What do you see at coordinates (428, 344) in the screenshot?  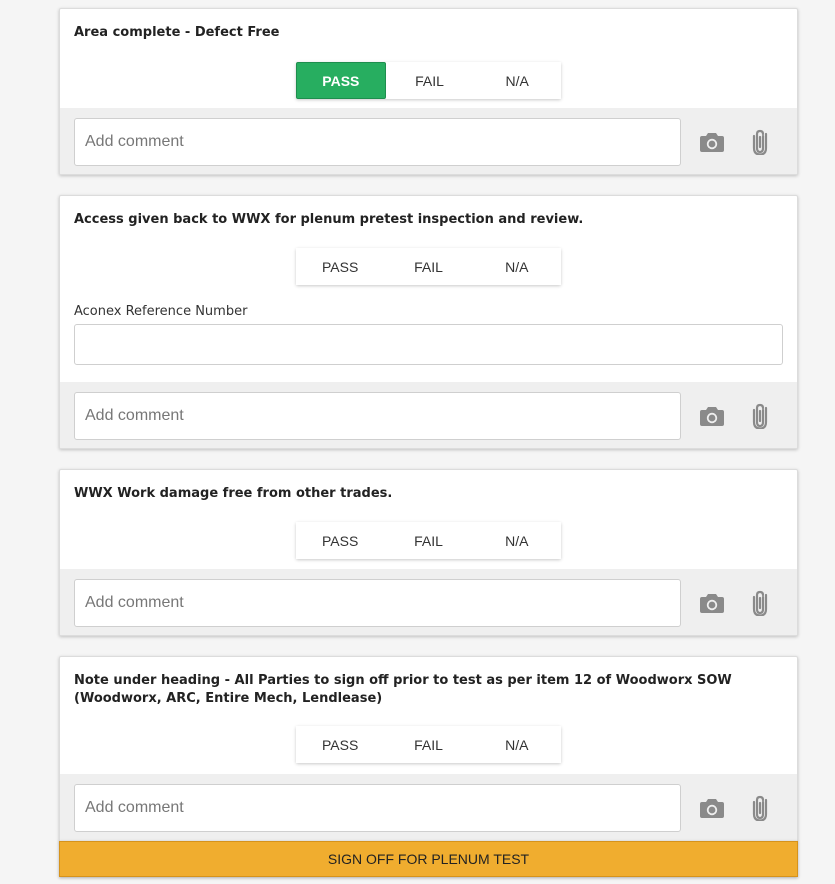 I see `aconex-reference-input` at bounding box center [428, 344].